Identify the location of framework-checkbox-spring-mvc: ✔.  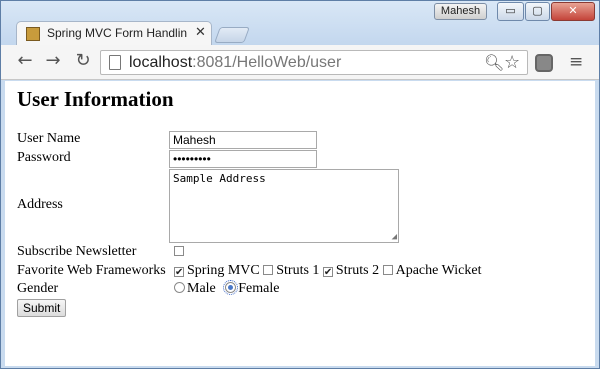
(179, 272).